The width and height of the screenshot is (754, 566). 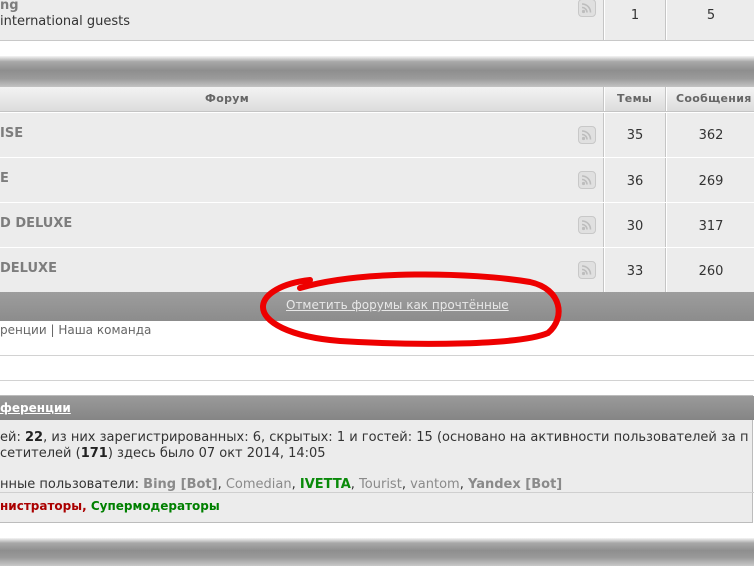 I want to click on user-link: Yandex [Bot], so click(x=515, y=484).